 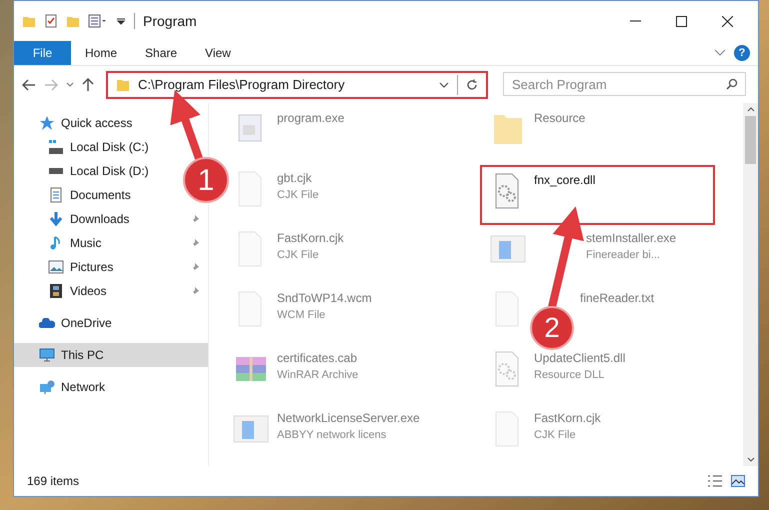 What do you see at coordinates (218, 53) in the screenshot?
I see `ribbon-tab: View` at bounding box center [218, 53].